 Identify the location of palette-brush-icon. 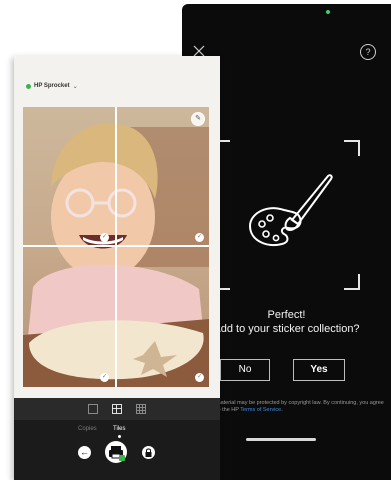
(290, 210).